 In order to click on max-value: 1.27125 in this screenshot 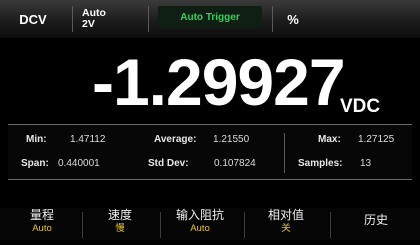, I will do `click(376, 139)`.